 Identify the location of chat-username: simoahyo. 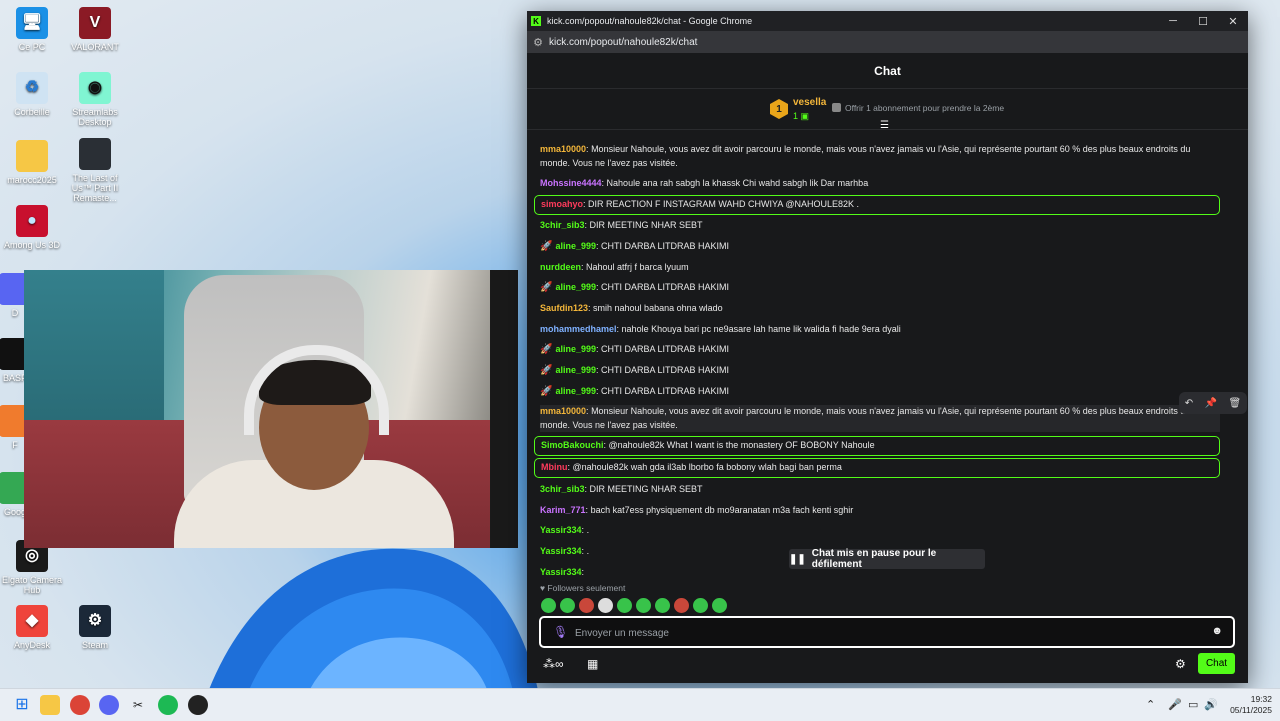
(562, 204).